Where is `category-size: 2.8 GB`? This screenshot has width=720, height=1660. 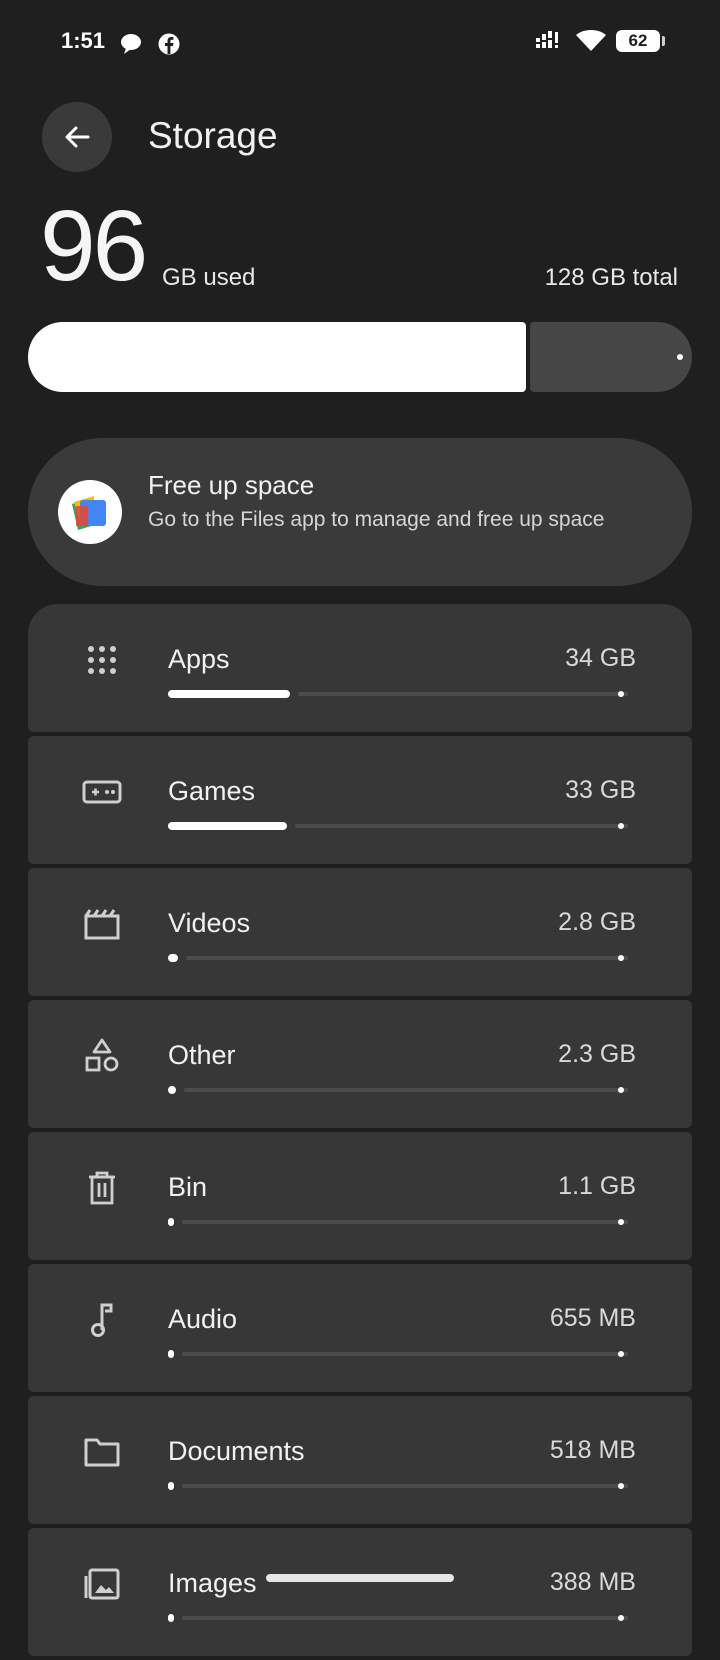 category-size: 2.8 GB is located at coordinates (597, 922).